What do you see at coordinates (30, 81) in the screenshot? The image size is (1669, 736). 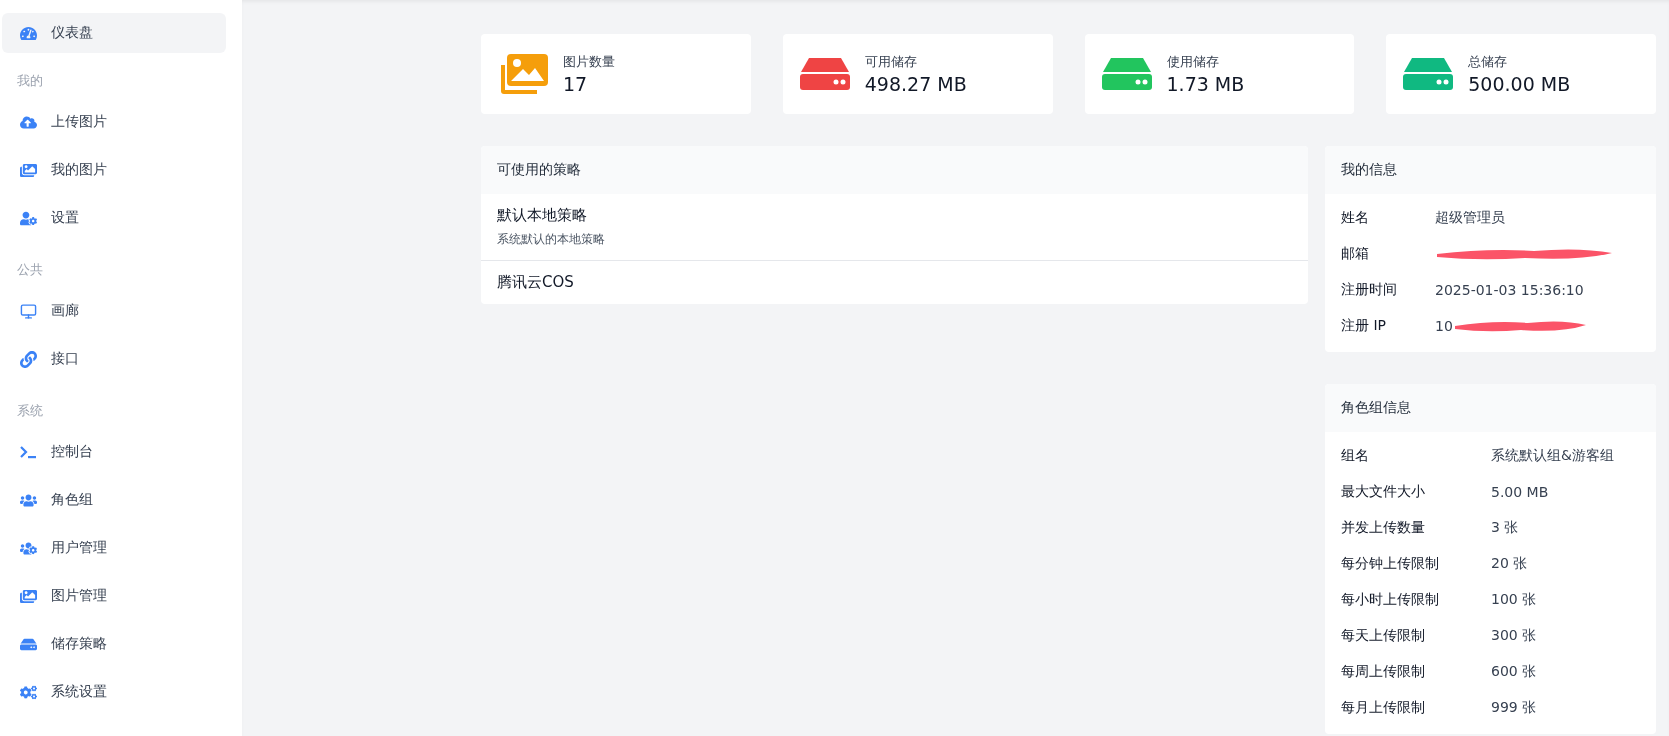 I see `section-heading: 我的` at bounding box center [30, 81].